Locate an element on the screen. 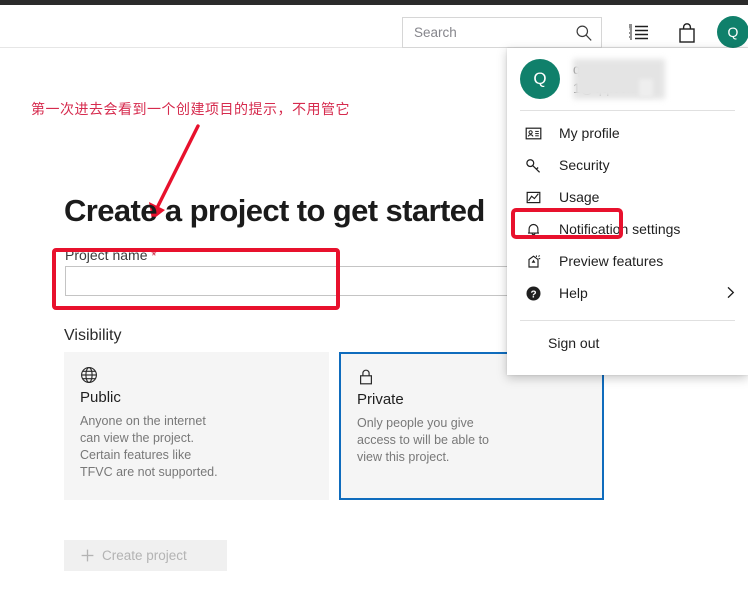 Image resolution: width=748 pixels, height=607 pixels. shopping-bag-icon is located at coordinates (687, 33).